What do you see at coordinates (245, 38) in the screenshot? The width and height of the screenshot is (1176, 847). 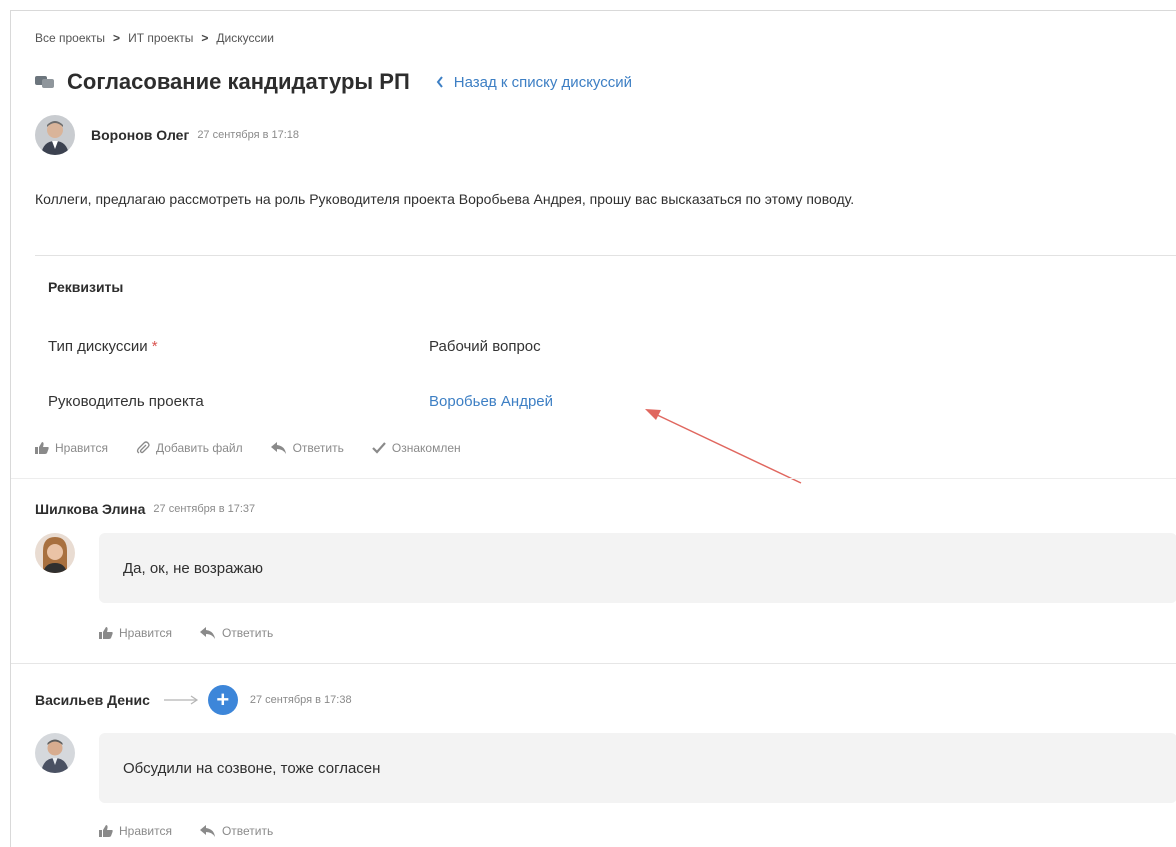 I see `breadcrumb-item-discussions: Дискуссии` at bounding box center [245, 38].